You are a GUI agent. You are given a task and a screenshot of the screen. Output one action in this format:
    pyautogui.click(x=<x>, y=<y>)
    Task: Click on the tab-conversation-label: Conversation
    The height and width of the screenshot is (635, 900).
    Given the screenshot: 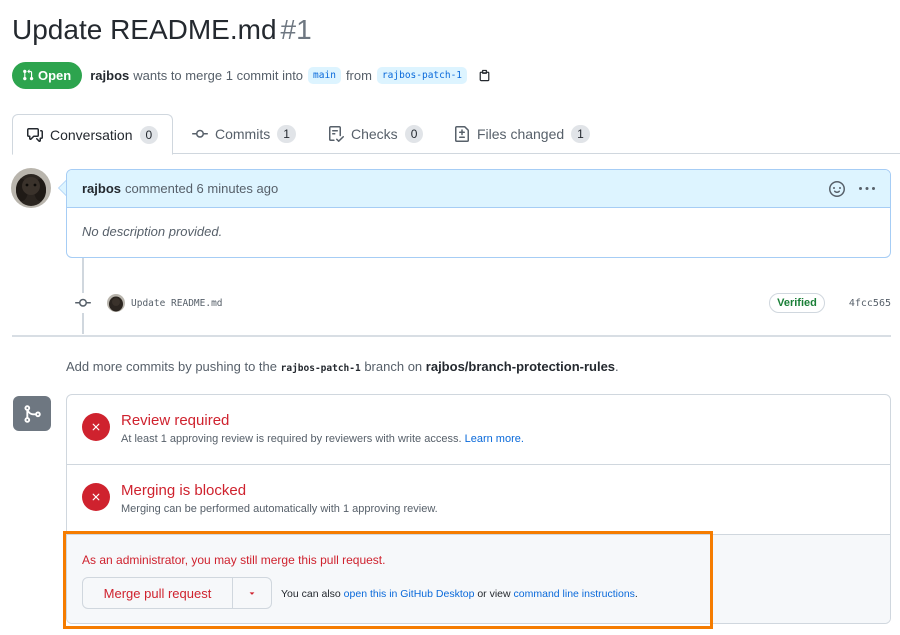 What is the action you would take?
    pyautogui.click(x=91, y=134)
    